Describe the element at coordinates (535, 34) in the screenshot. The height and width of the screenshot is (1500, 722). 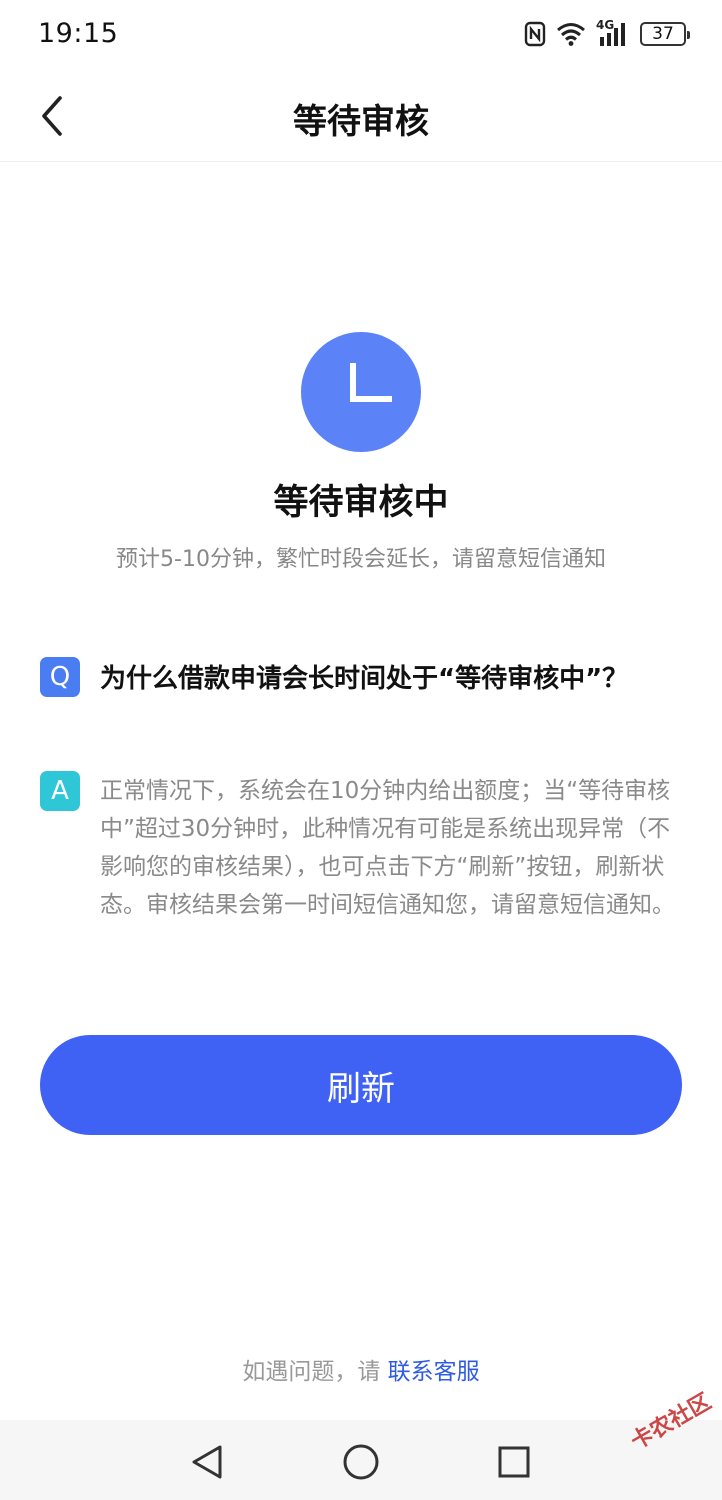
I see `nfc-icon` at that location.